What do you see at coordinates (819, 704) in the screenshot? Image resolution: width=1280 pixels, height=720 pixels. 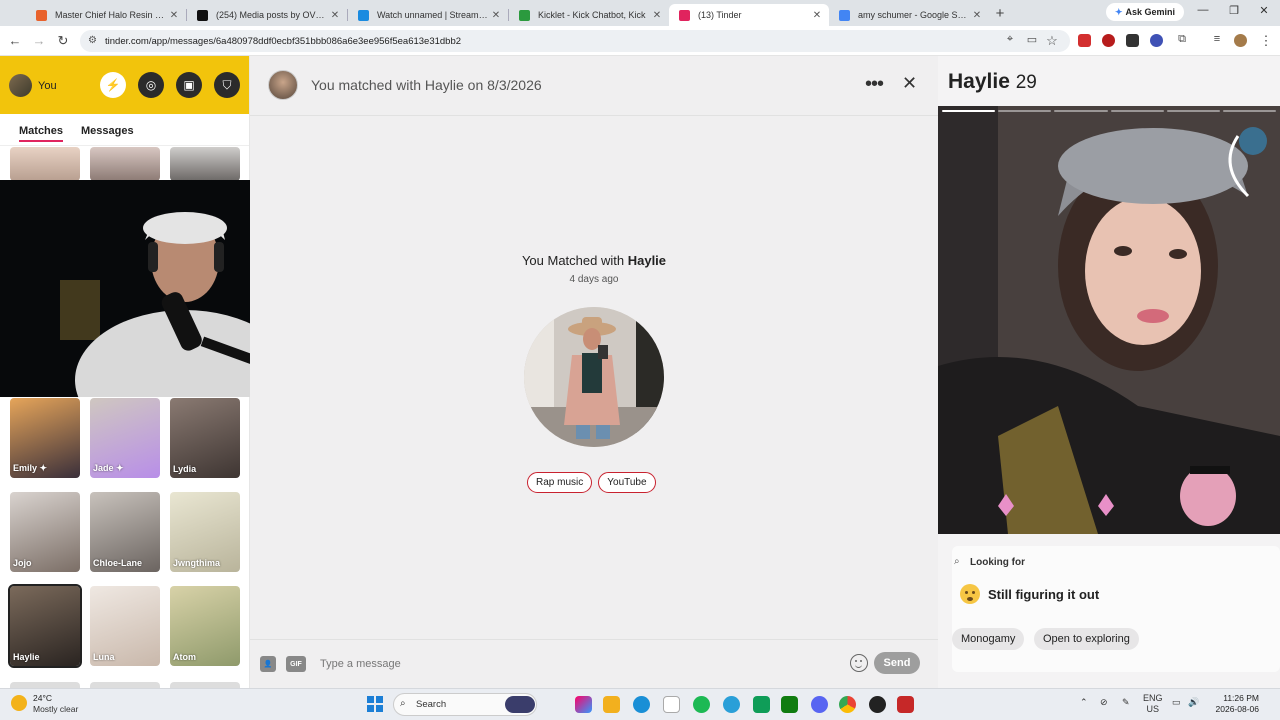 I see `taskbar-app-discord` at bounding box center [819, 704].